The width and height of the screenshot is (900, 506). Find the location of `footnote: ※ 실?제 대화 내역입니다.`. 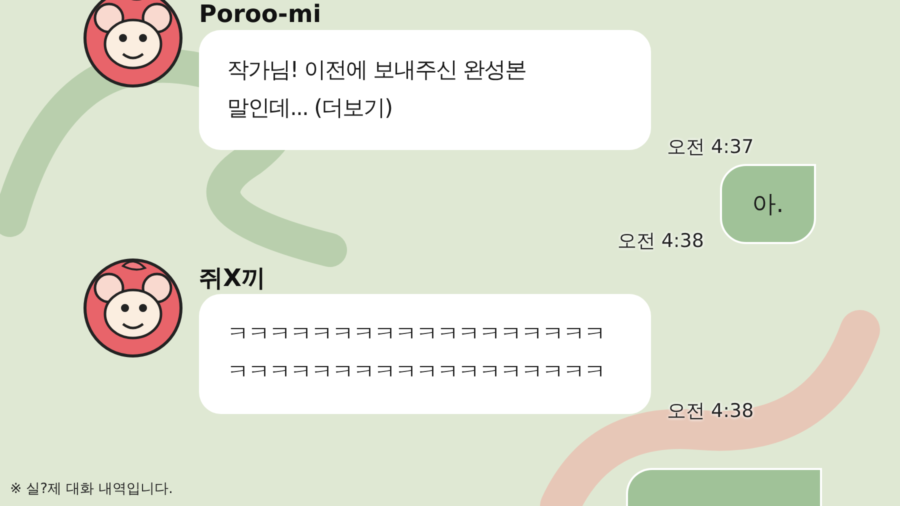

footnote: ※ 실?제 대화 내역입니다. is located at coordinates (91, 489).